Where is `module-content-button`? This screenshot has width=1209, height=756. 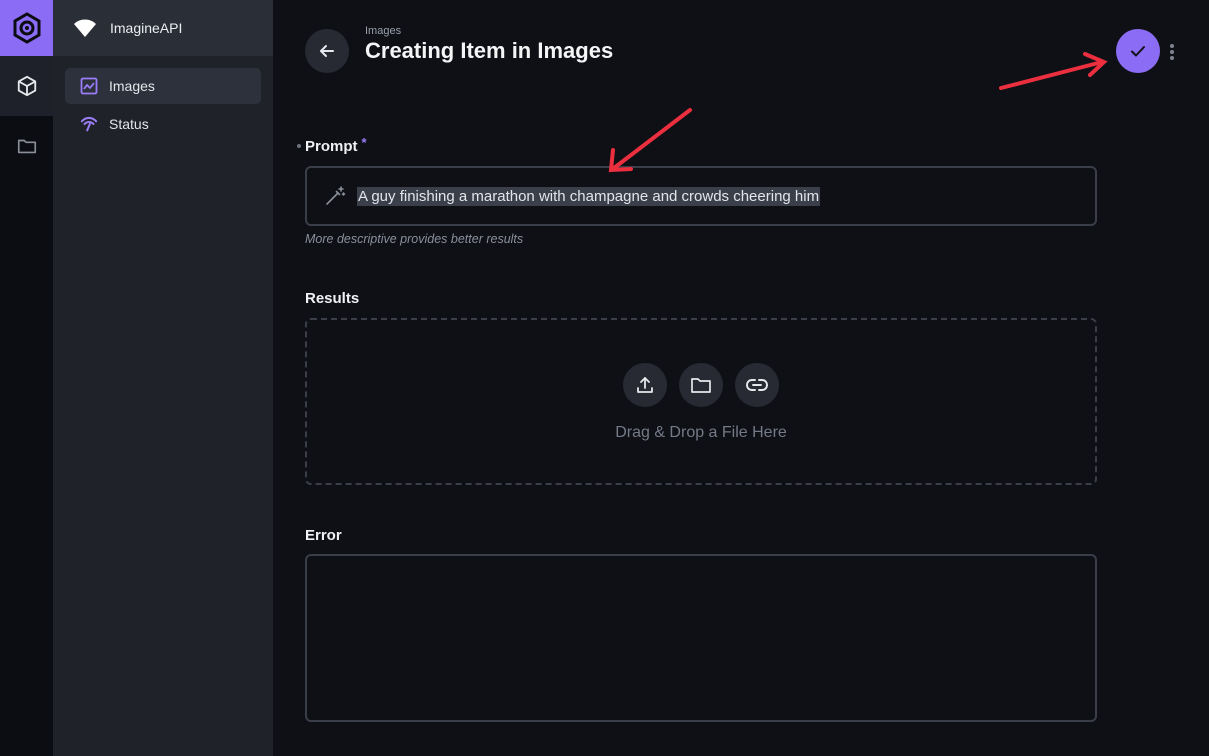
module-content-button is located at coordinates (26, 86).